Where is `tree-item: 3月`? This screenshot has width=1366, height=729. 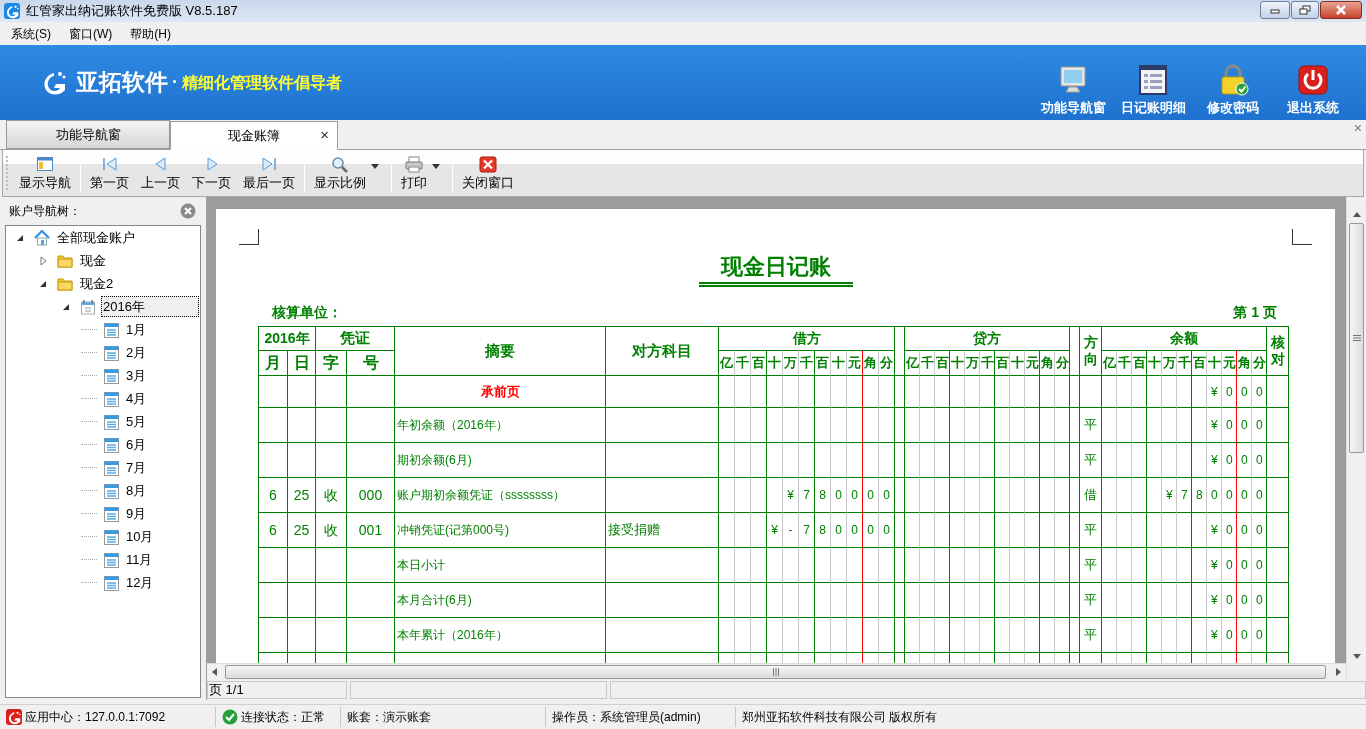 tree-item: 3月 is located at coordinates (136, 375).